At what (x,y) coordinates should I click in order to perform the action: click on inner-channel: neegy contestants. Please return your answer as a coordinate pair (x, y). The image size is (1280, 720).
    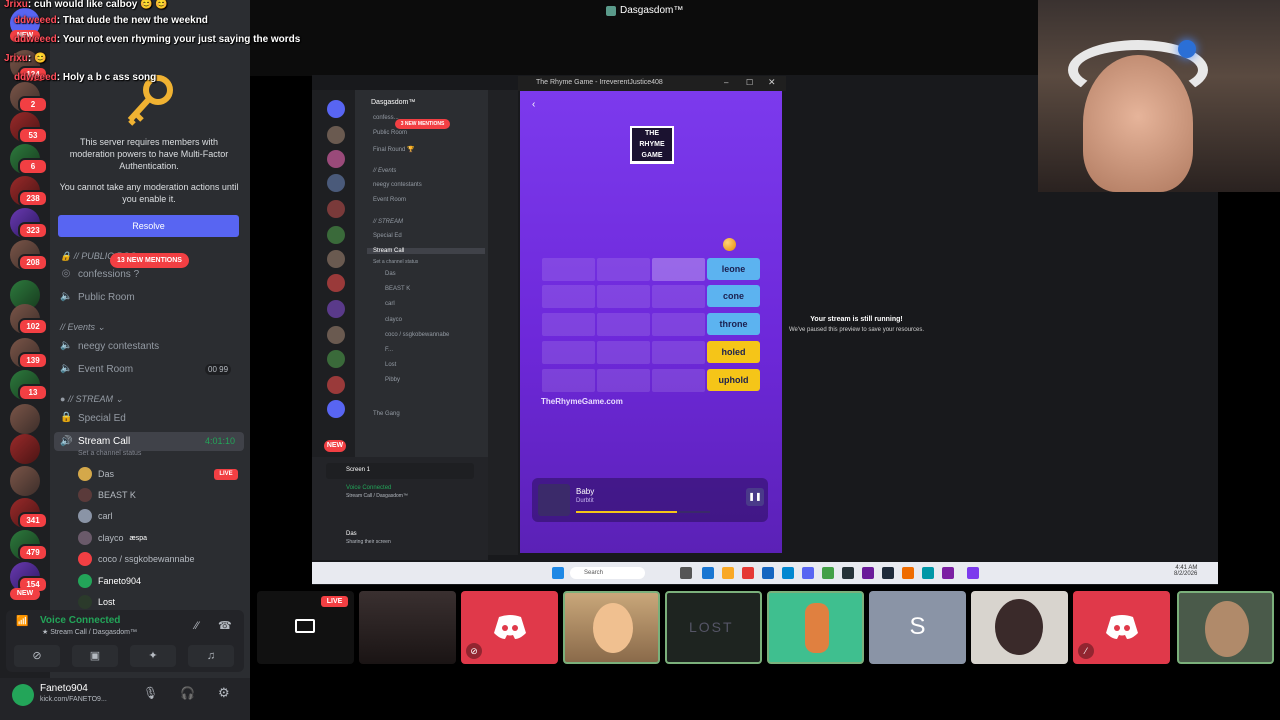
    Looking at the image, I should click on (397, 185).